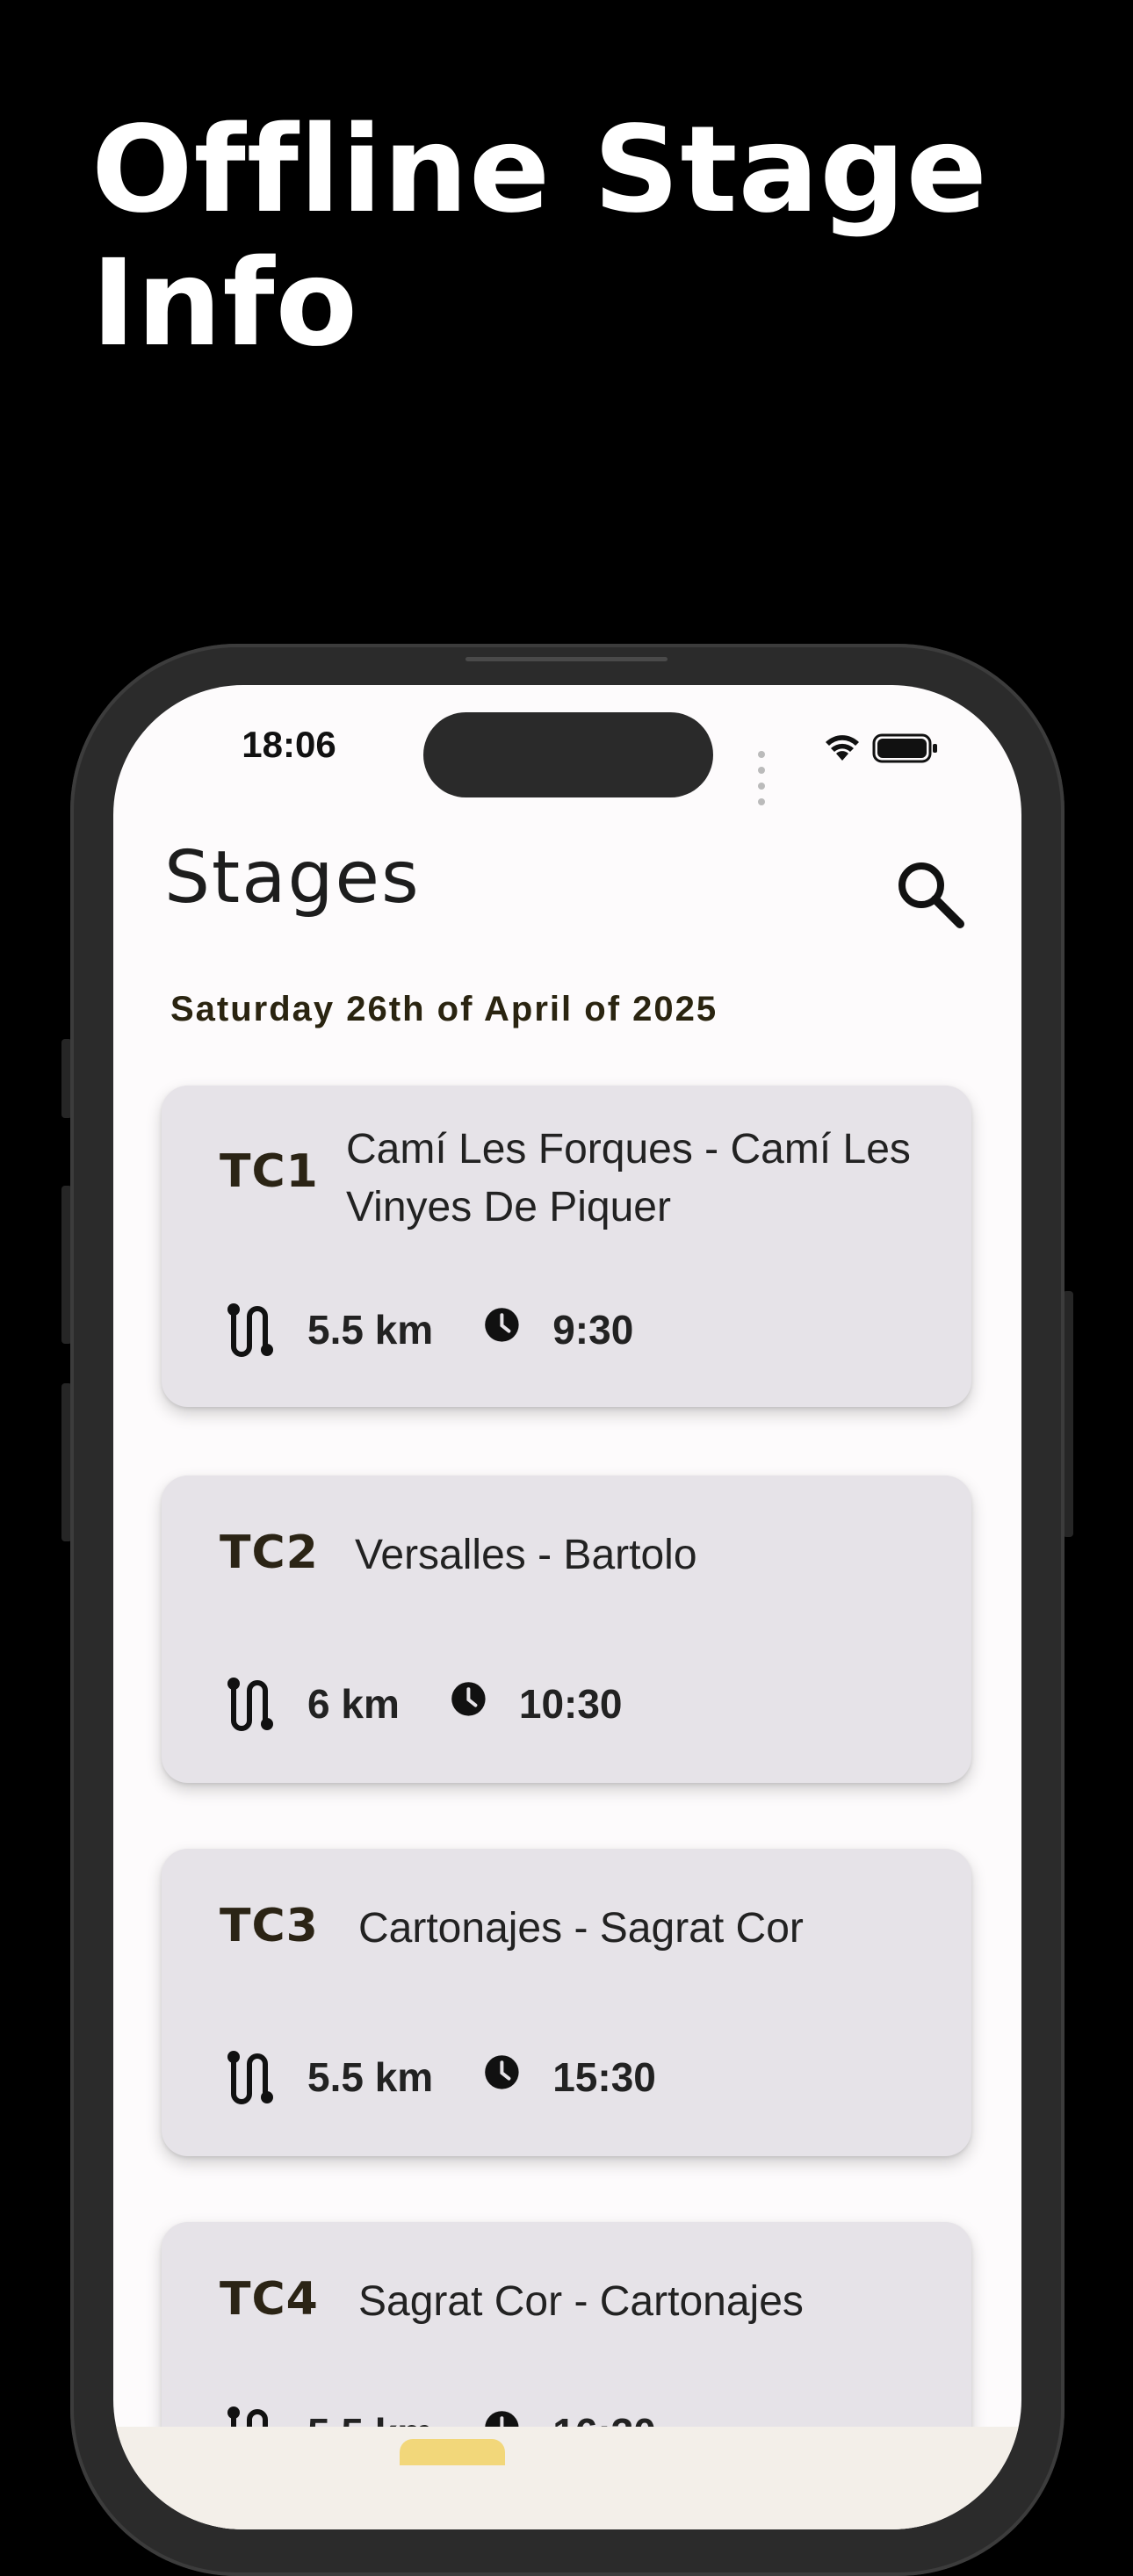 Image resolution: width=1133 pixels, height=2576 pixels. I want to click on promo-headline: Offline Stage Info, so click(574, 237).